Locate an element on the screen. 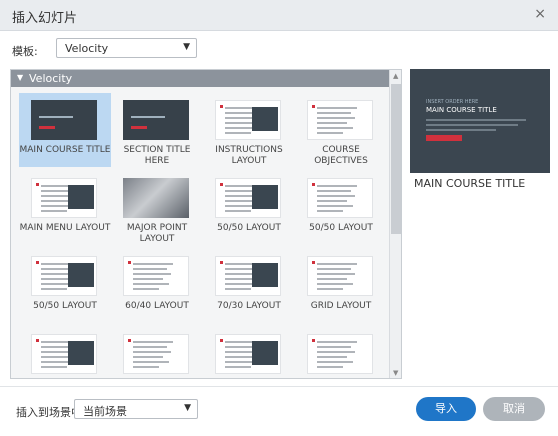 The image size is (558, 436). preview-slide-title: MAIN COURSE TITLE is located at coordinates (461, 110).